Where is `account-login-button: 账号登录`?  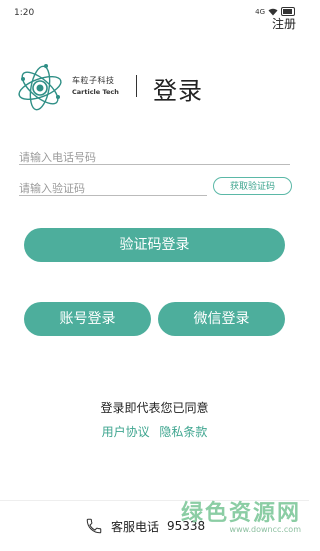
account-login-button: 账号登录 is located at coordinates (87, 319).